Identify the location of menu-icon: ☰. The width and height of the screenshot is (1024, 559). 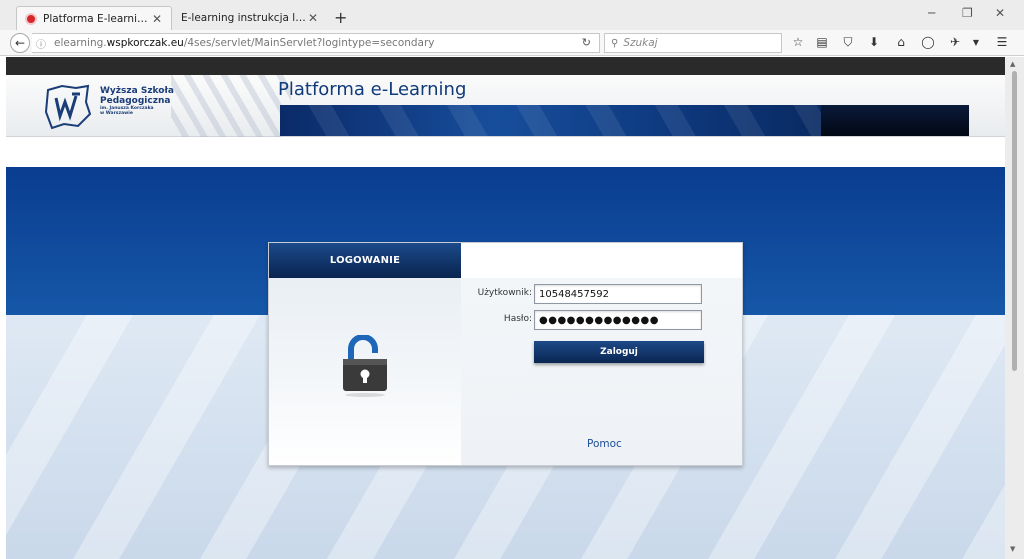
(1002, 42).